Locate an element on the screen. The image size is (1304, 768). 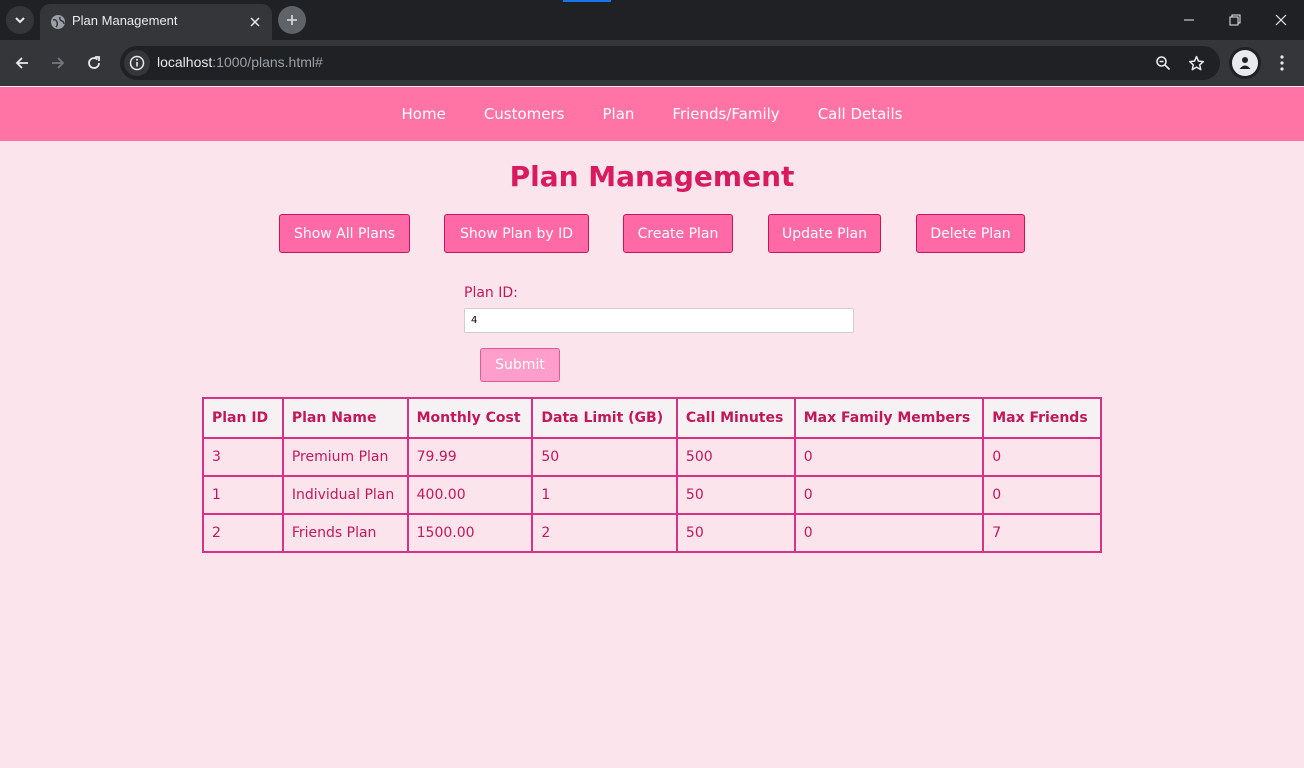
browser-toolbar: localhost:1000/plans.html# is located at coordinates (652, 63).